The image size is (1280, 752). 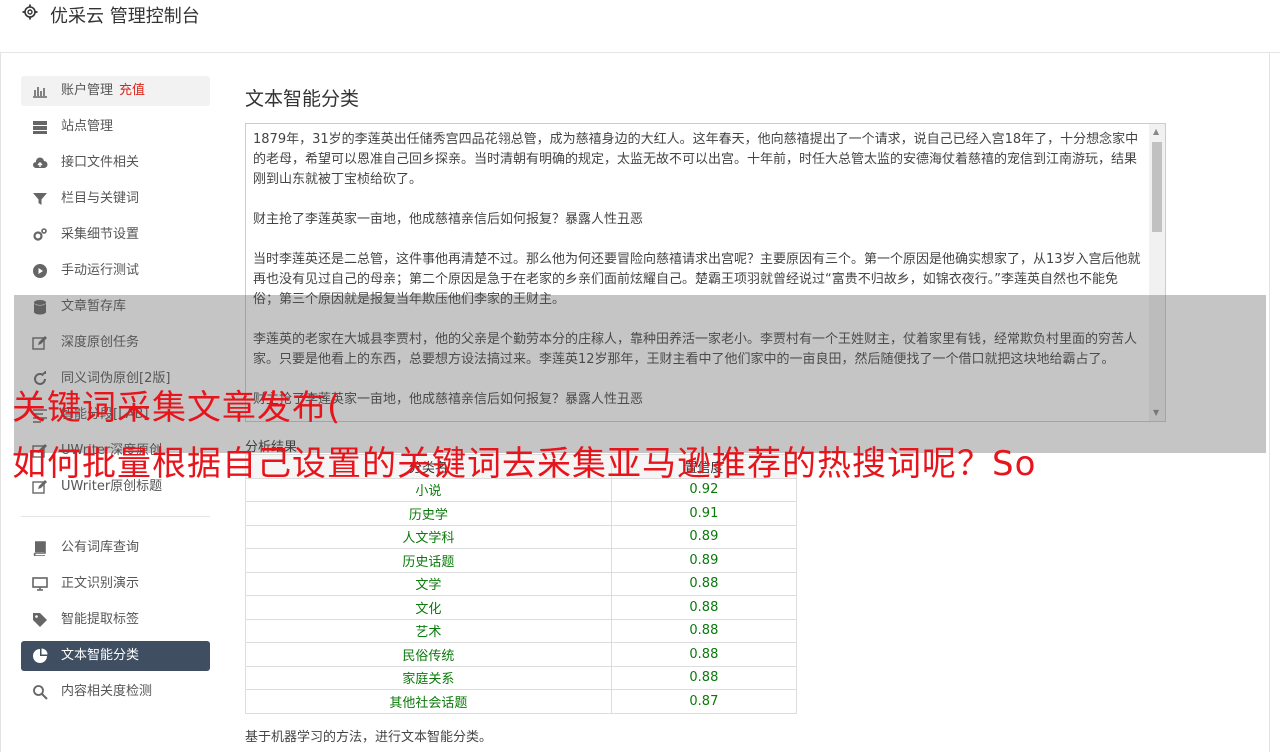 What do you see at coordinates (100, 270) in the screenshot?
I see `sidebar-item-label: 手动运行测试` at bounding box center [100, 270].